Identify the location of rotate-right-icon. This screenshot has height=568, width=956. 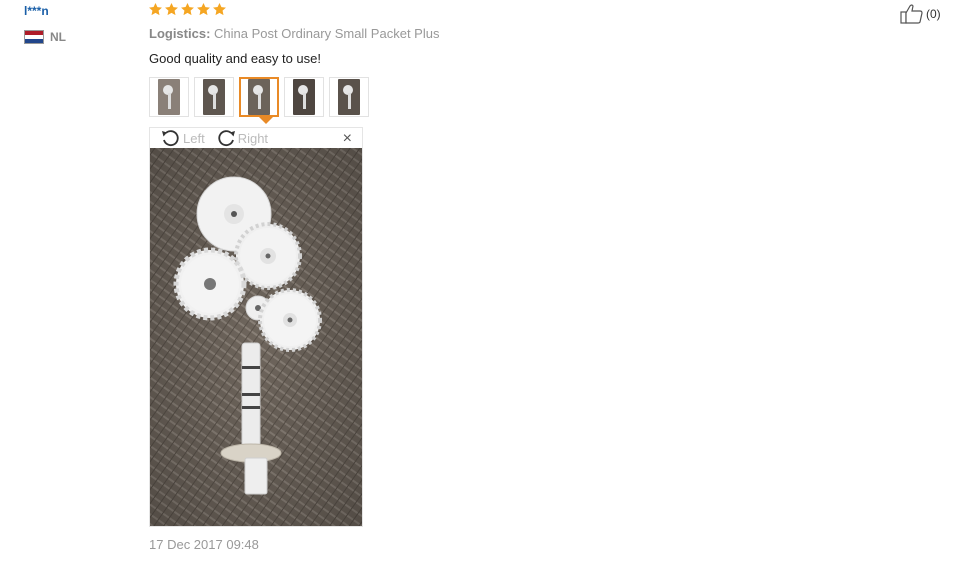
(226, 138).